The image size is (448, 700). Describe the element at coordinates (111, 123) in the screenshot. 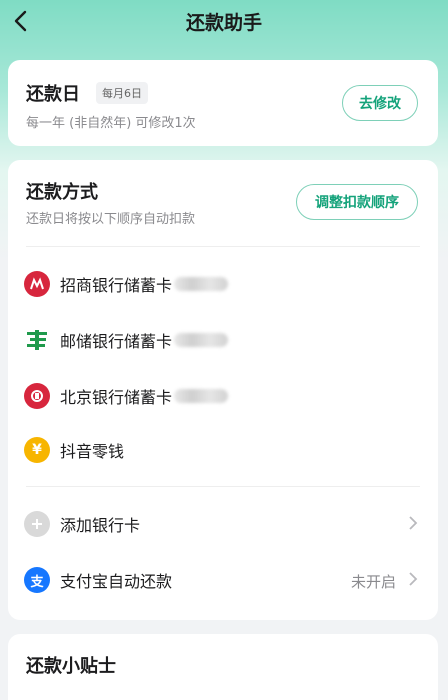

I see `repayment-day-subtitle: 每一年 (非自然年) 可修改1次` at that location.